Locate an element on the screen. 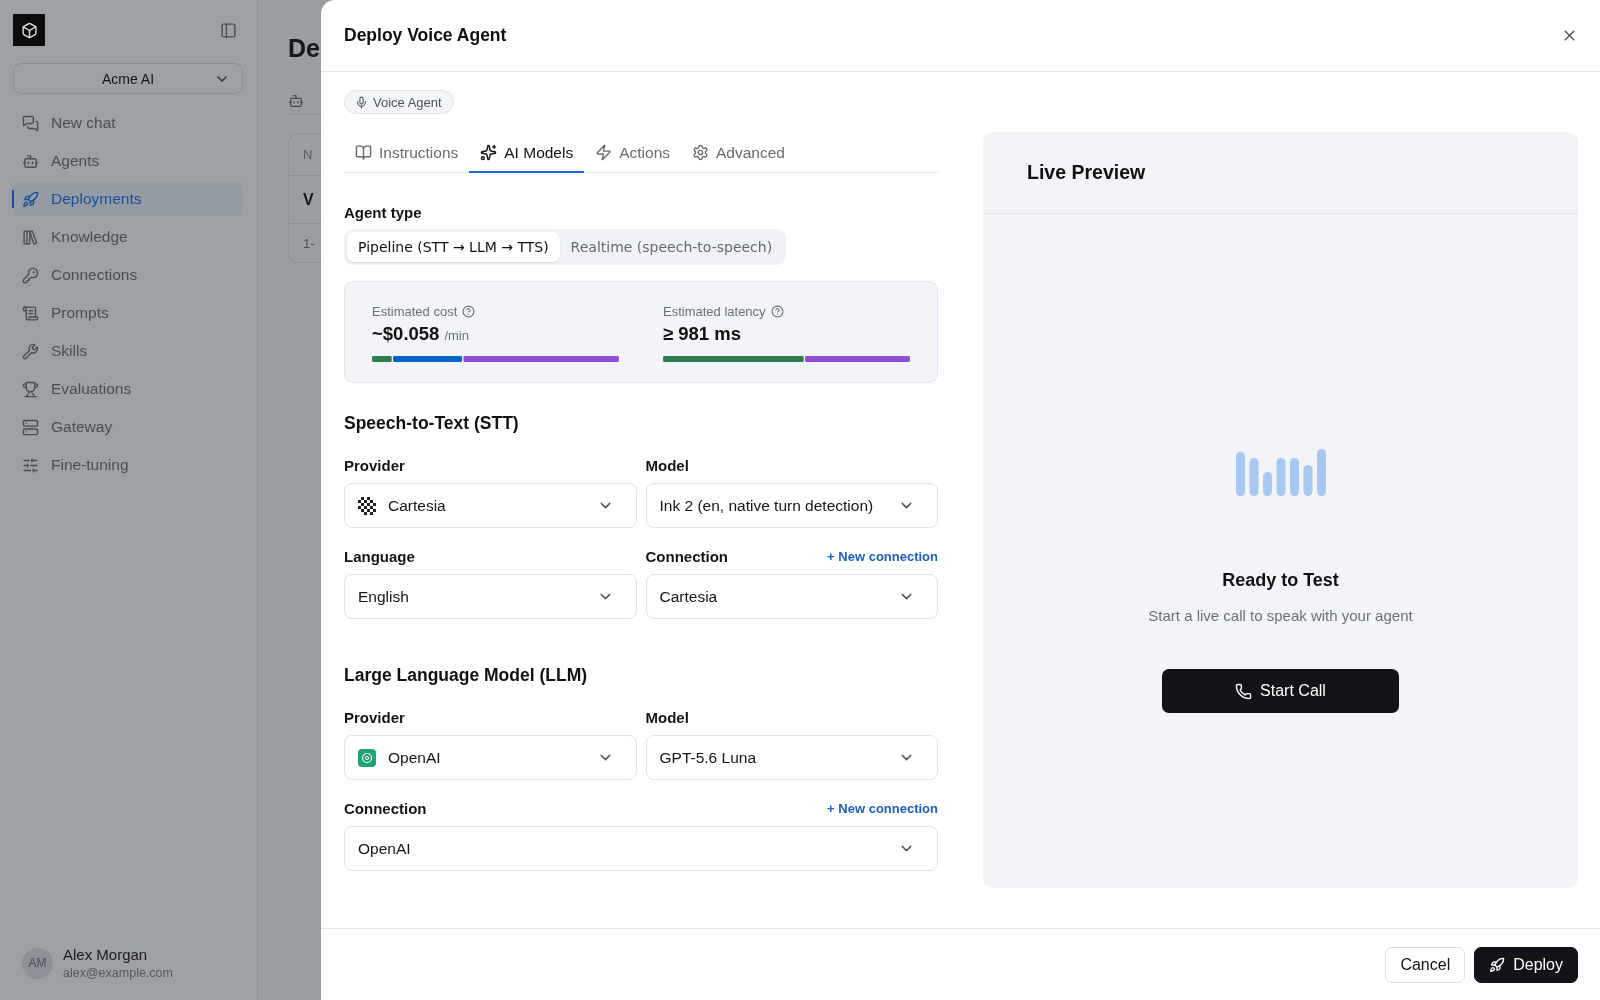  sidebar-toggle-icon is located at coordinates (228, 30).